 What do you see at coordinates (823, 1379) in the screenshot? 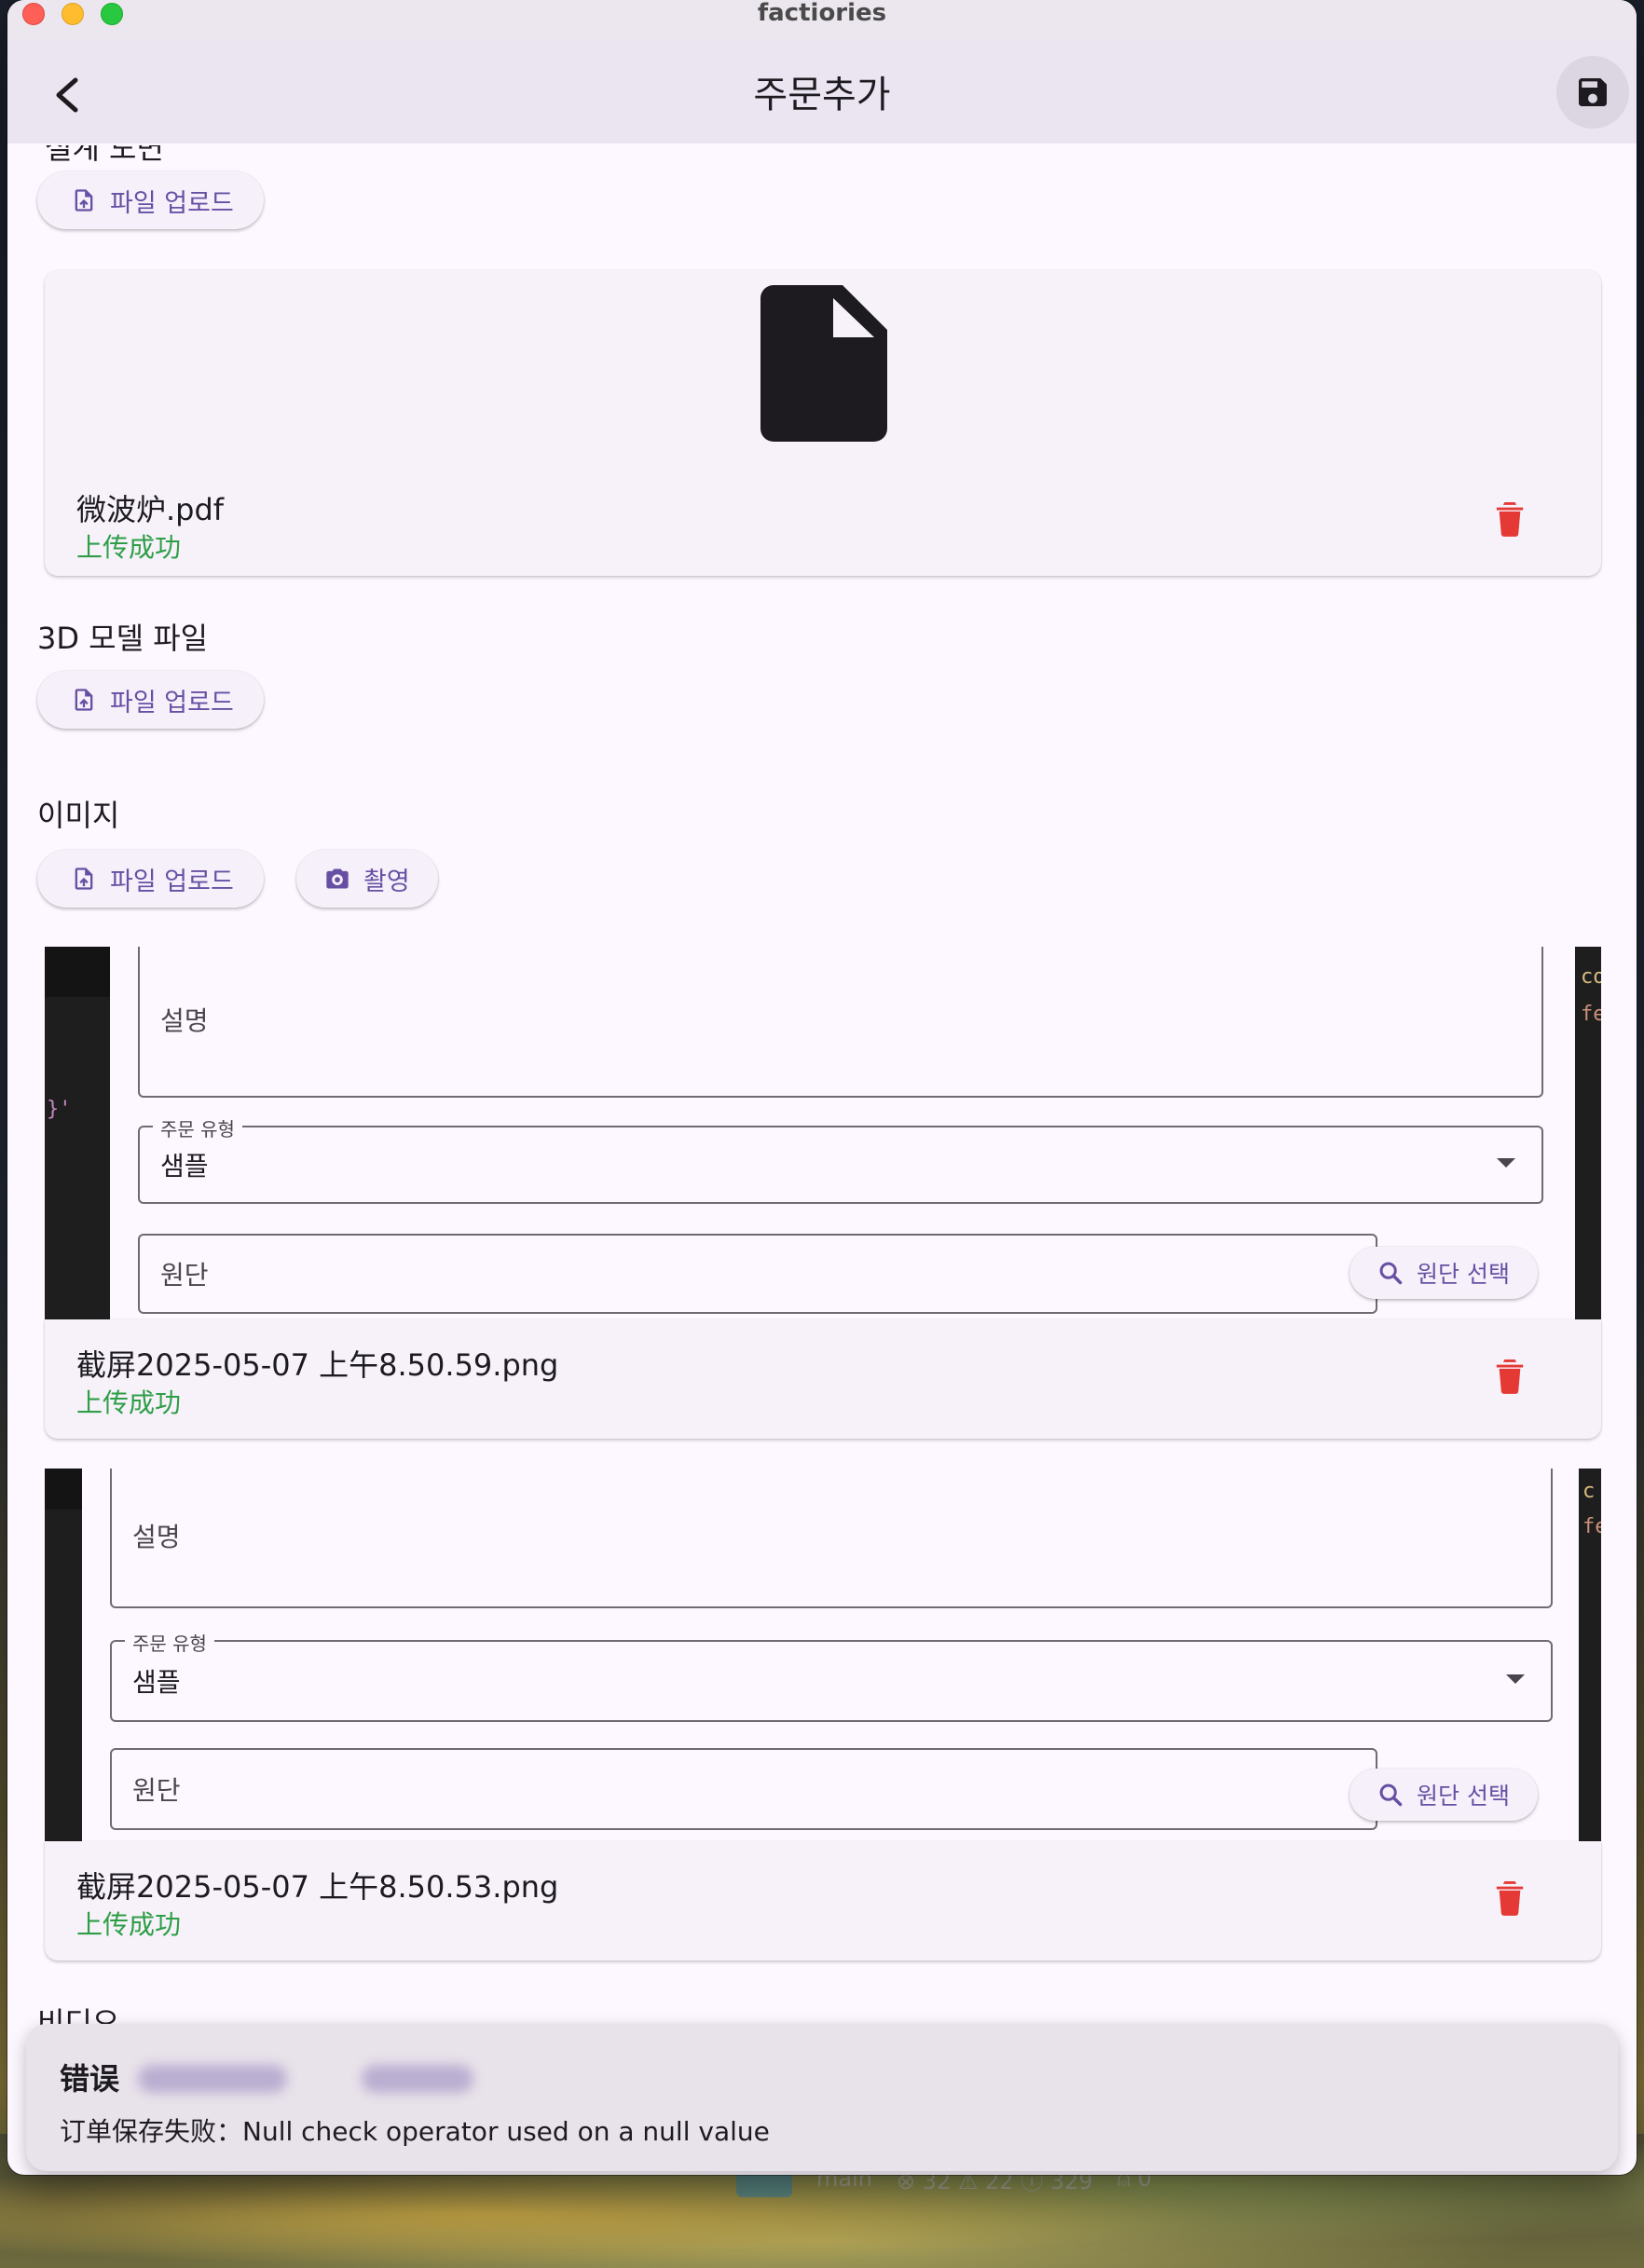
I see `image-file-card-1: 截屏2025-05-07 上午8.50.59.png 上传成功` at bounding box center [823, 1379].